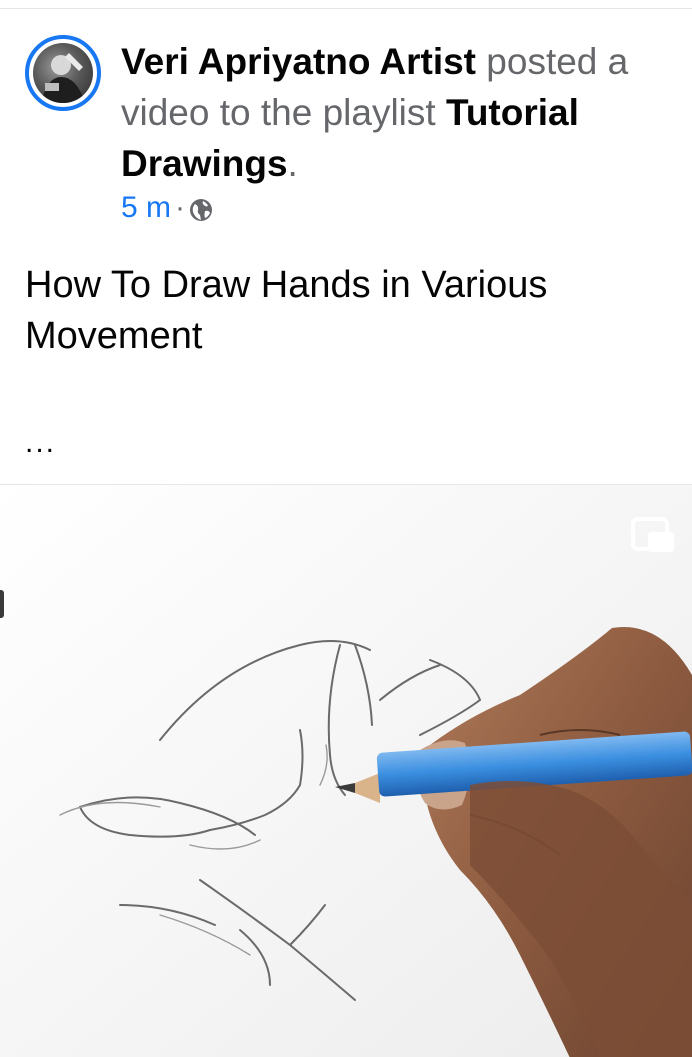 Image resolution: width=692 pixels, height=1057 pixels. I want to click on picture-in-picture-icon, so click(652, 534).